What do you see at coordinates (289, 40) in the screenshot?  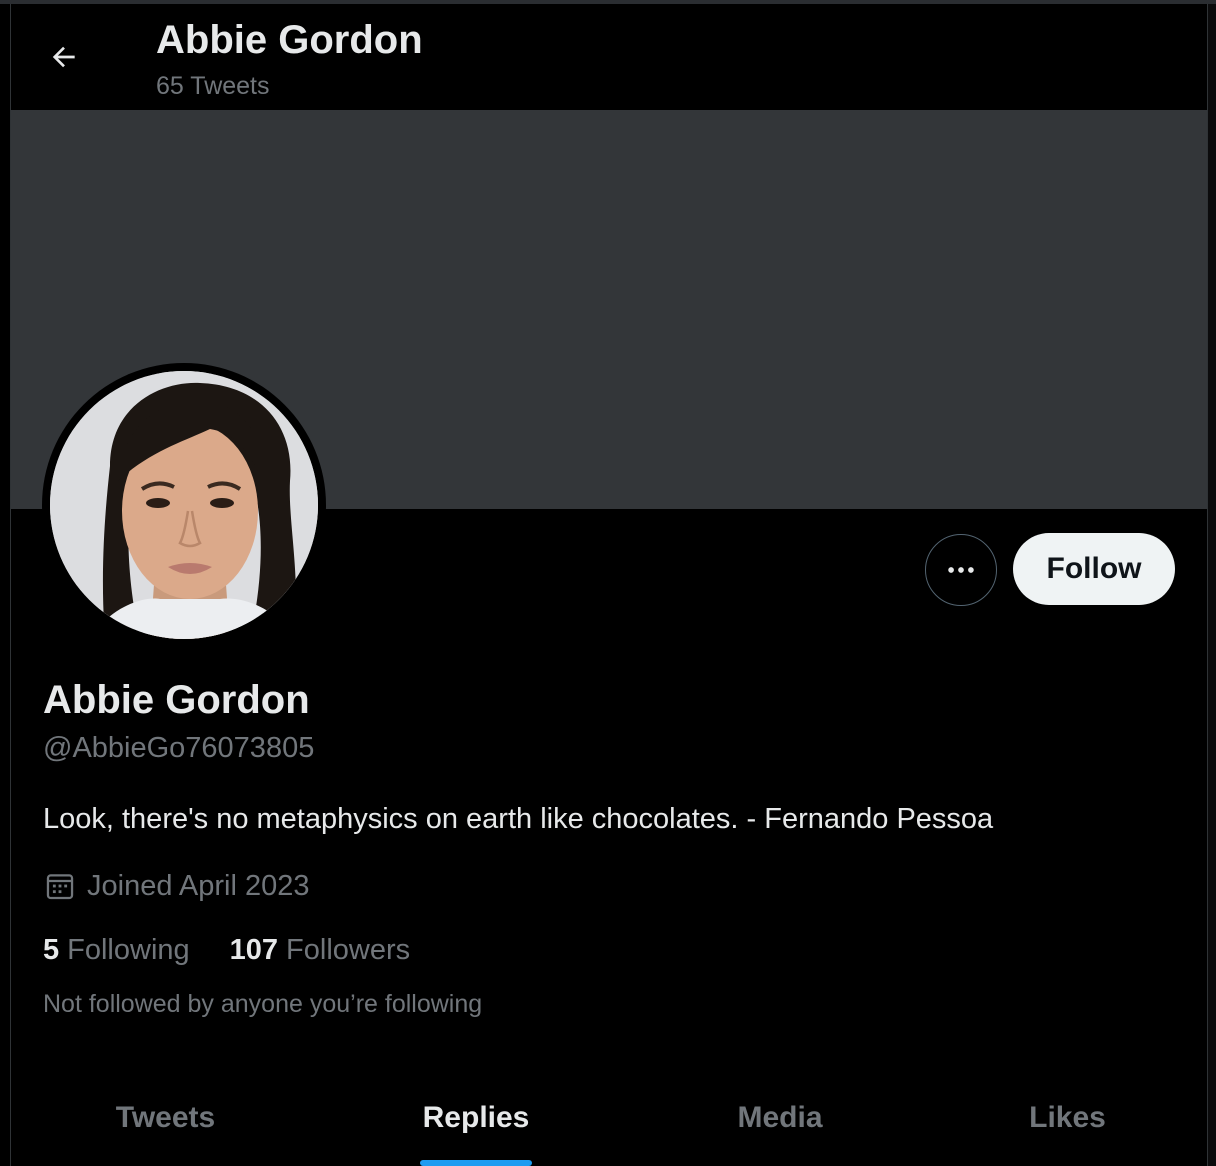 I see `header-title: Abbie Gordon` at bounding box center [289, 40].